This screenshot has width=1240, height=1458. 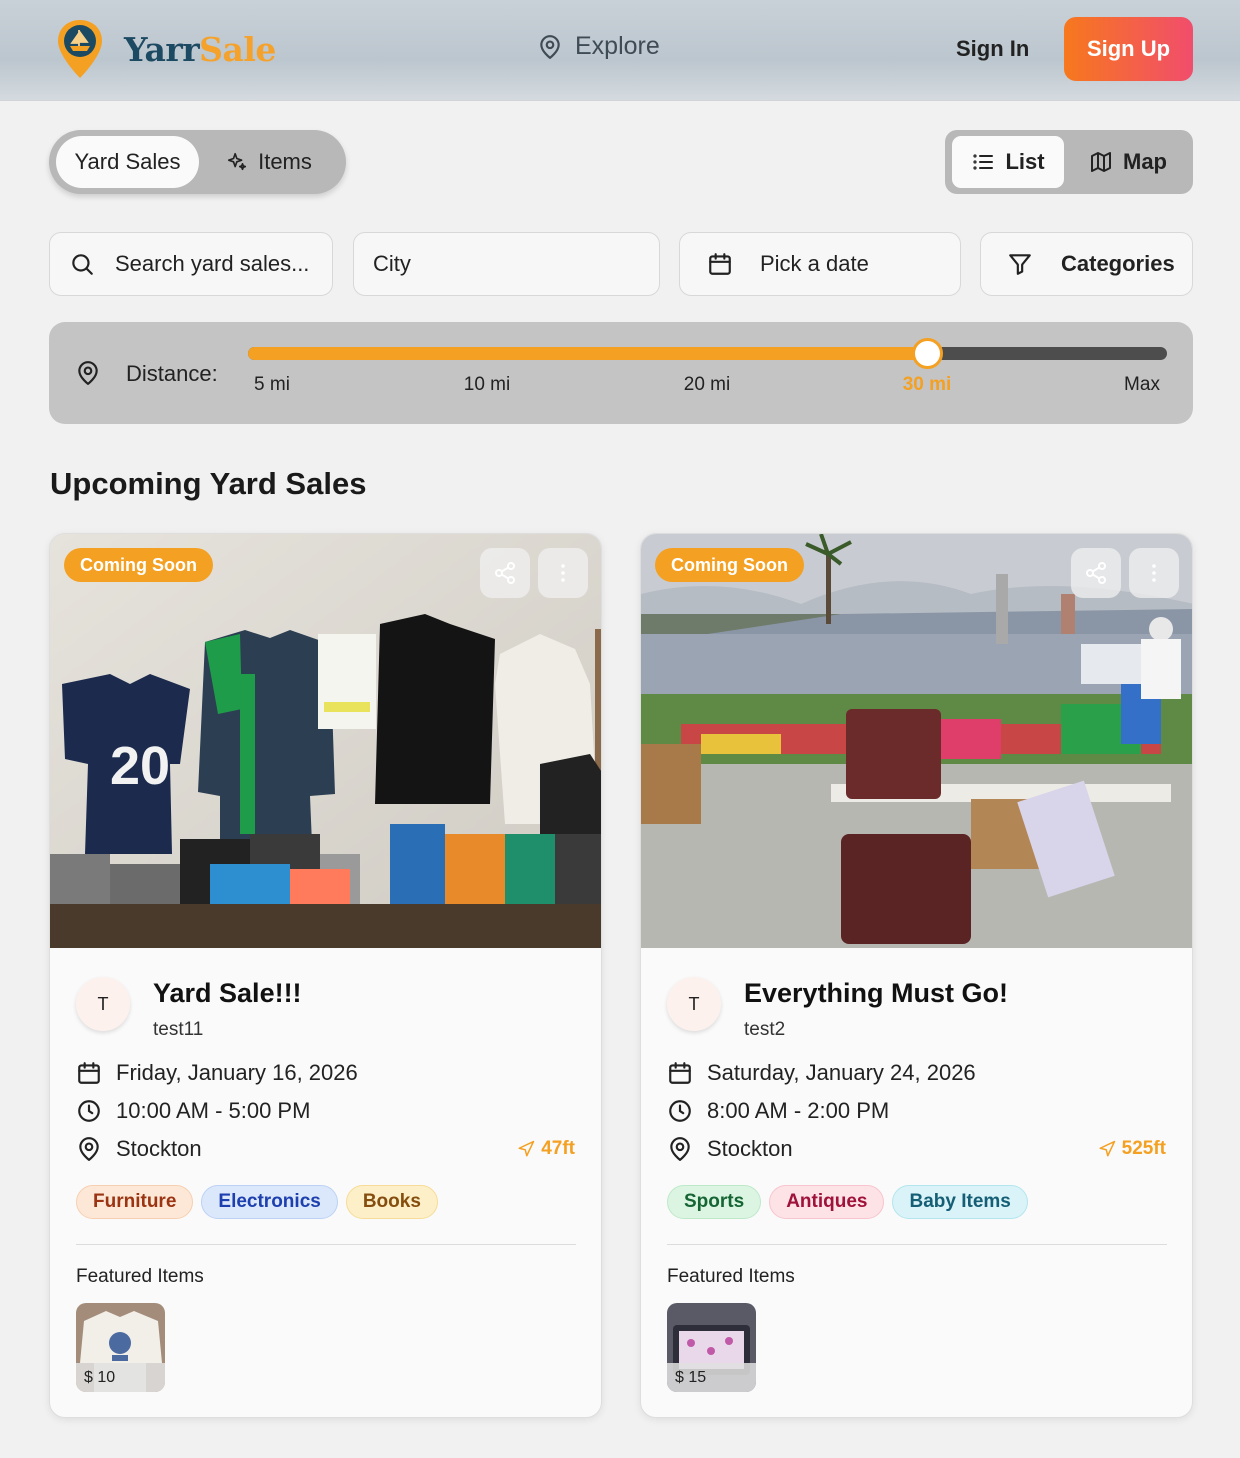 What do you see at coordinates (227, 993) in the screenshot?
I see `sale-title: Yard Sale!!!` at bounding box center [227, 993].